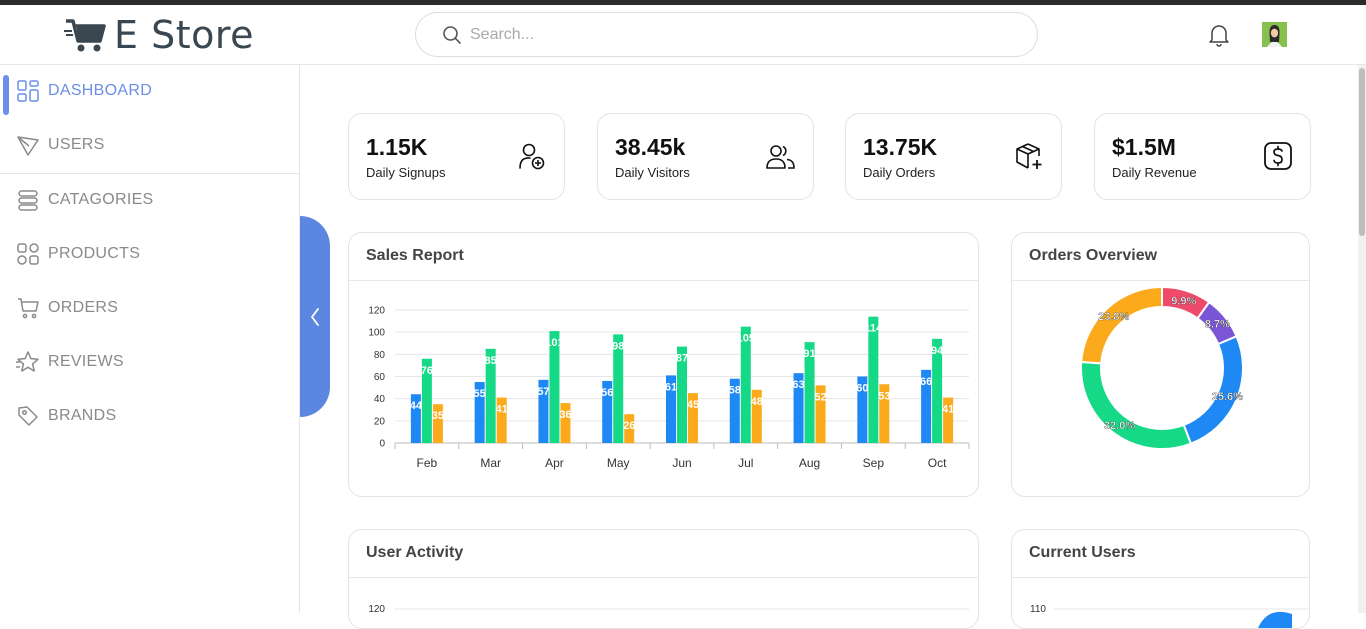  Describe the element at coordinates (380, 355) in the screenshot. I see `y-tick-label: 80` at that location.